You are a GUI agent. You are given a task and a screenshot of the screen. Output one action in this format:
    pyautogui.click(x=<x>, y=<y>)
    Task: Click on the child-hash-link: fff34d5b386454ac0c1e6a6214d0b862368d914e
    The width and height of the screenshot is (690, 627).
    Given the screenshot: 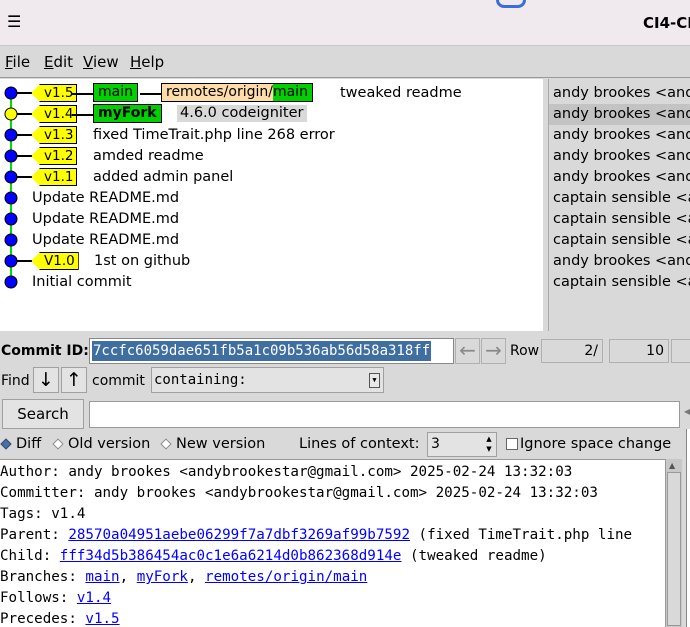 What is the action you would take?
    pyautogui.click(x=231, y=556)
    